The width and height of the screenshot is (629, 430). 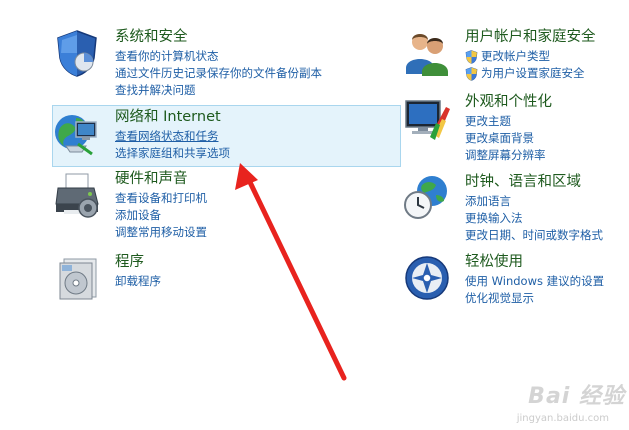 I want to click on printer-icon, so click(x=77, y=195).